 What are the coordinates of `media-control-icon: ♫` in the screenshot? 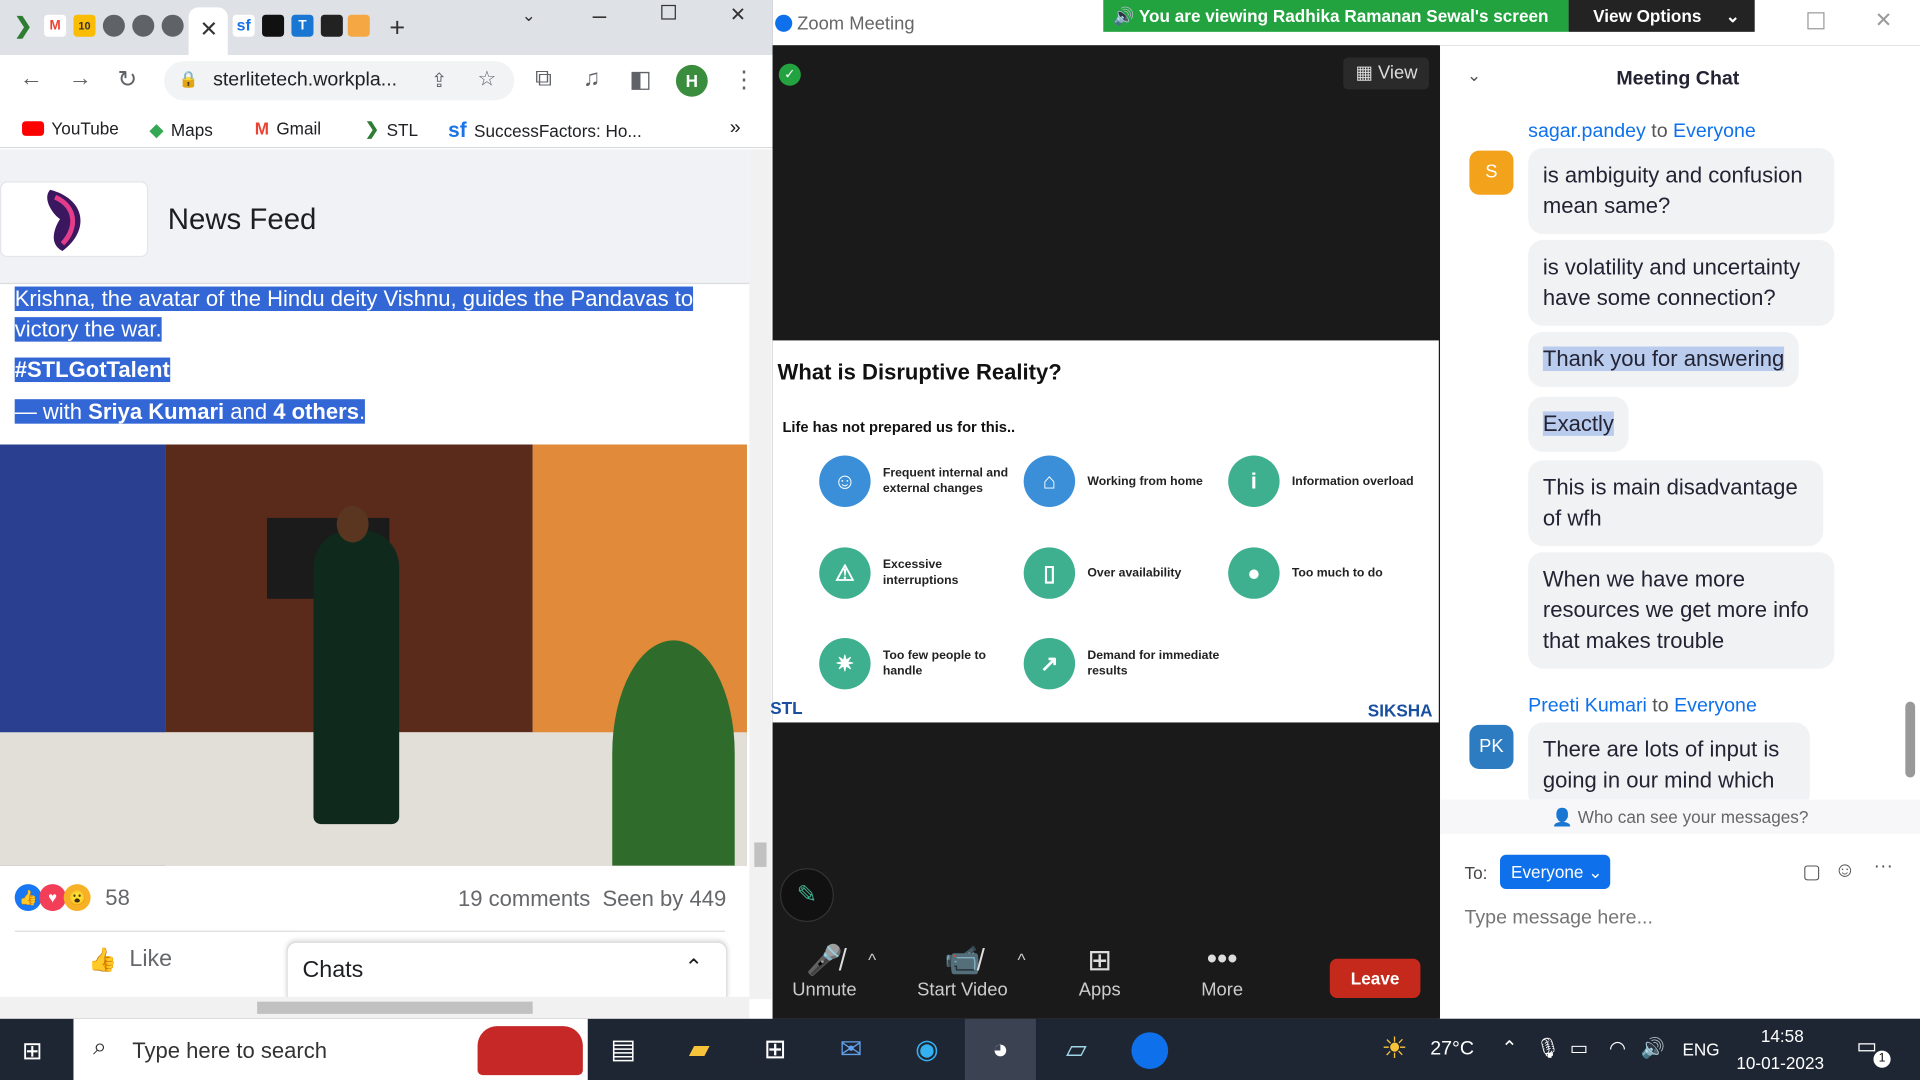 It's located at (591, 79).